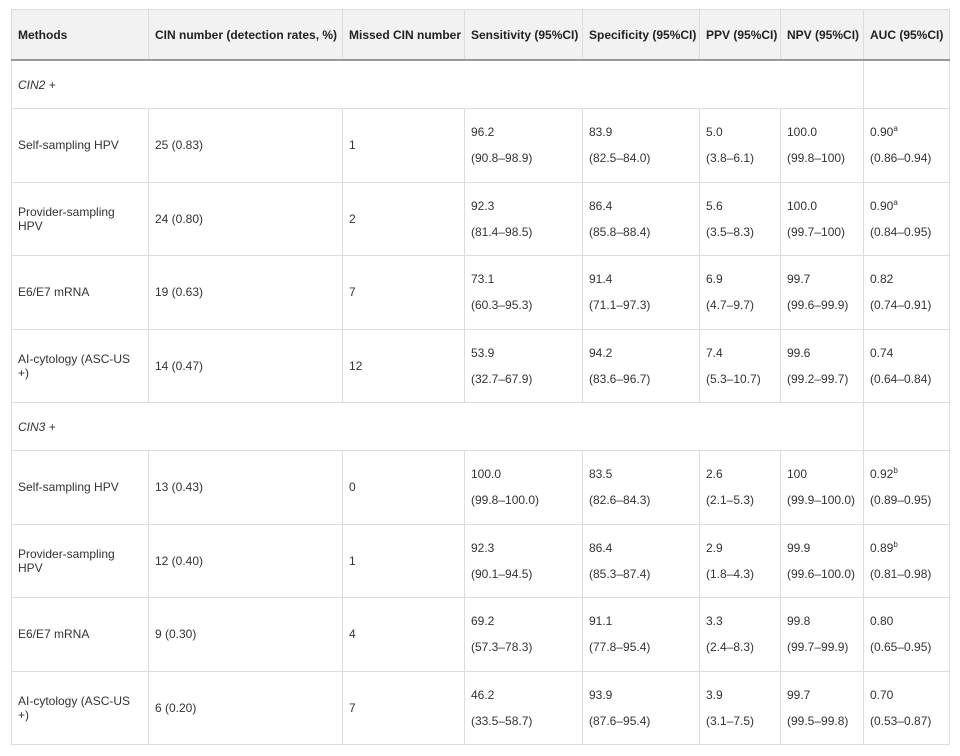  What do you see at coordinates (641, 695) in the screenshot?
I see `cell-value: 93.9` at bounding box center [641, 695].